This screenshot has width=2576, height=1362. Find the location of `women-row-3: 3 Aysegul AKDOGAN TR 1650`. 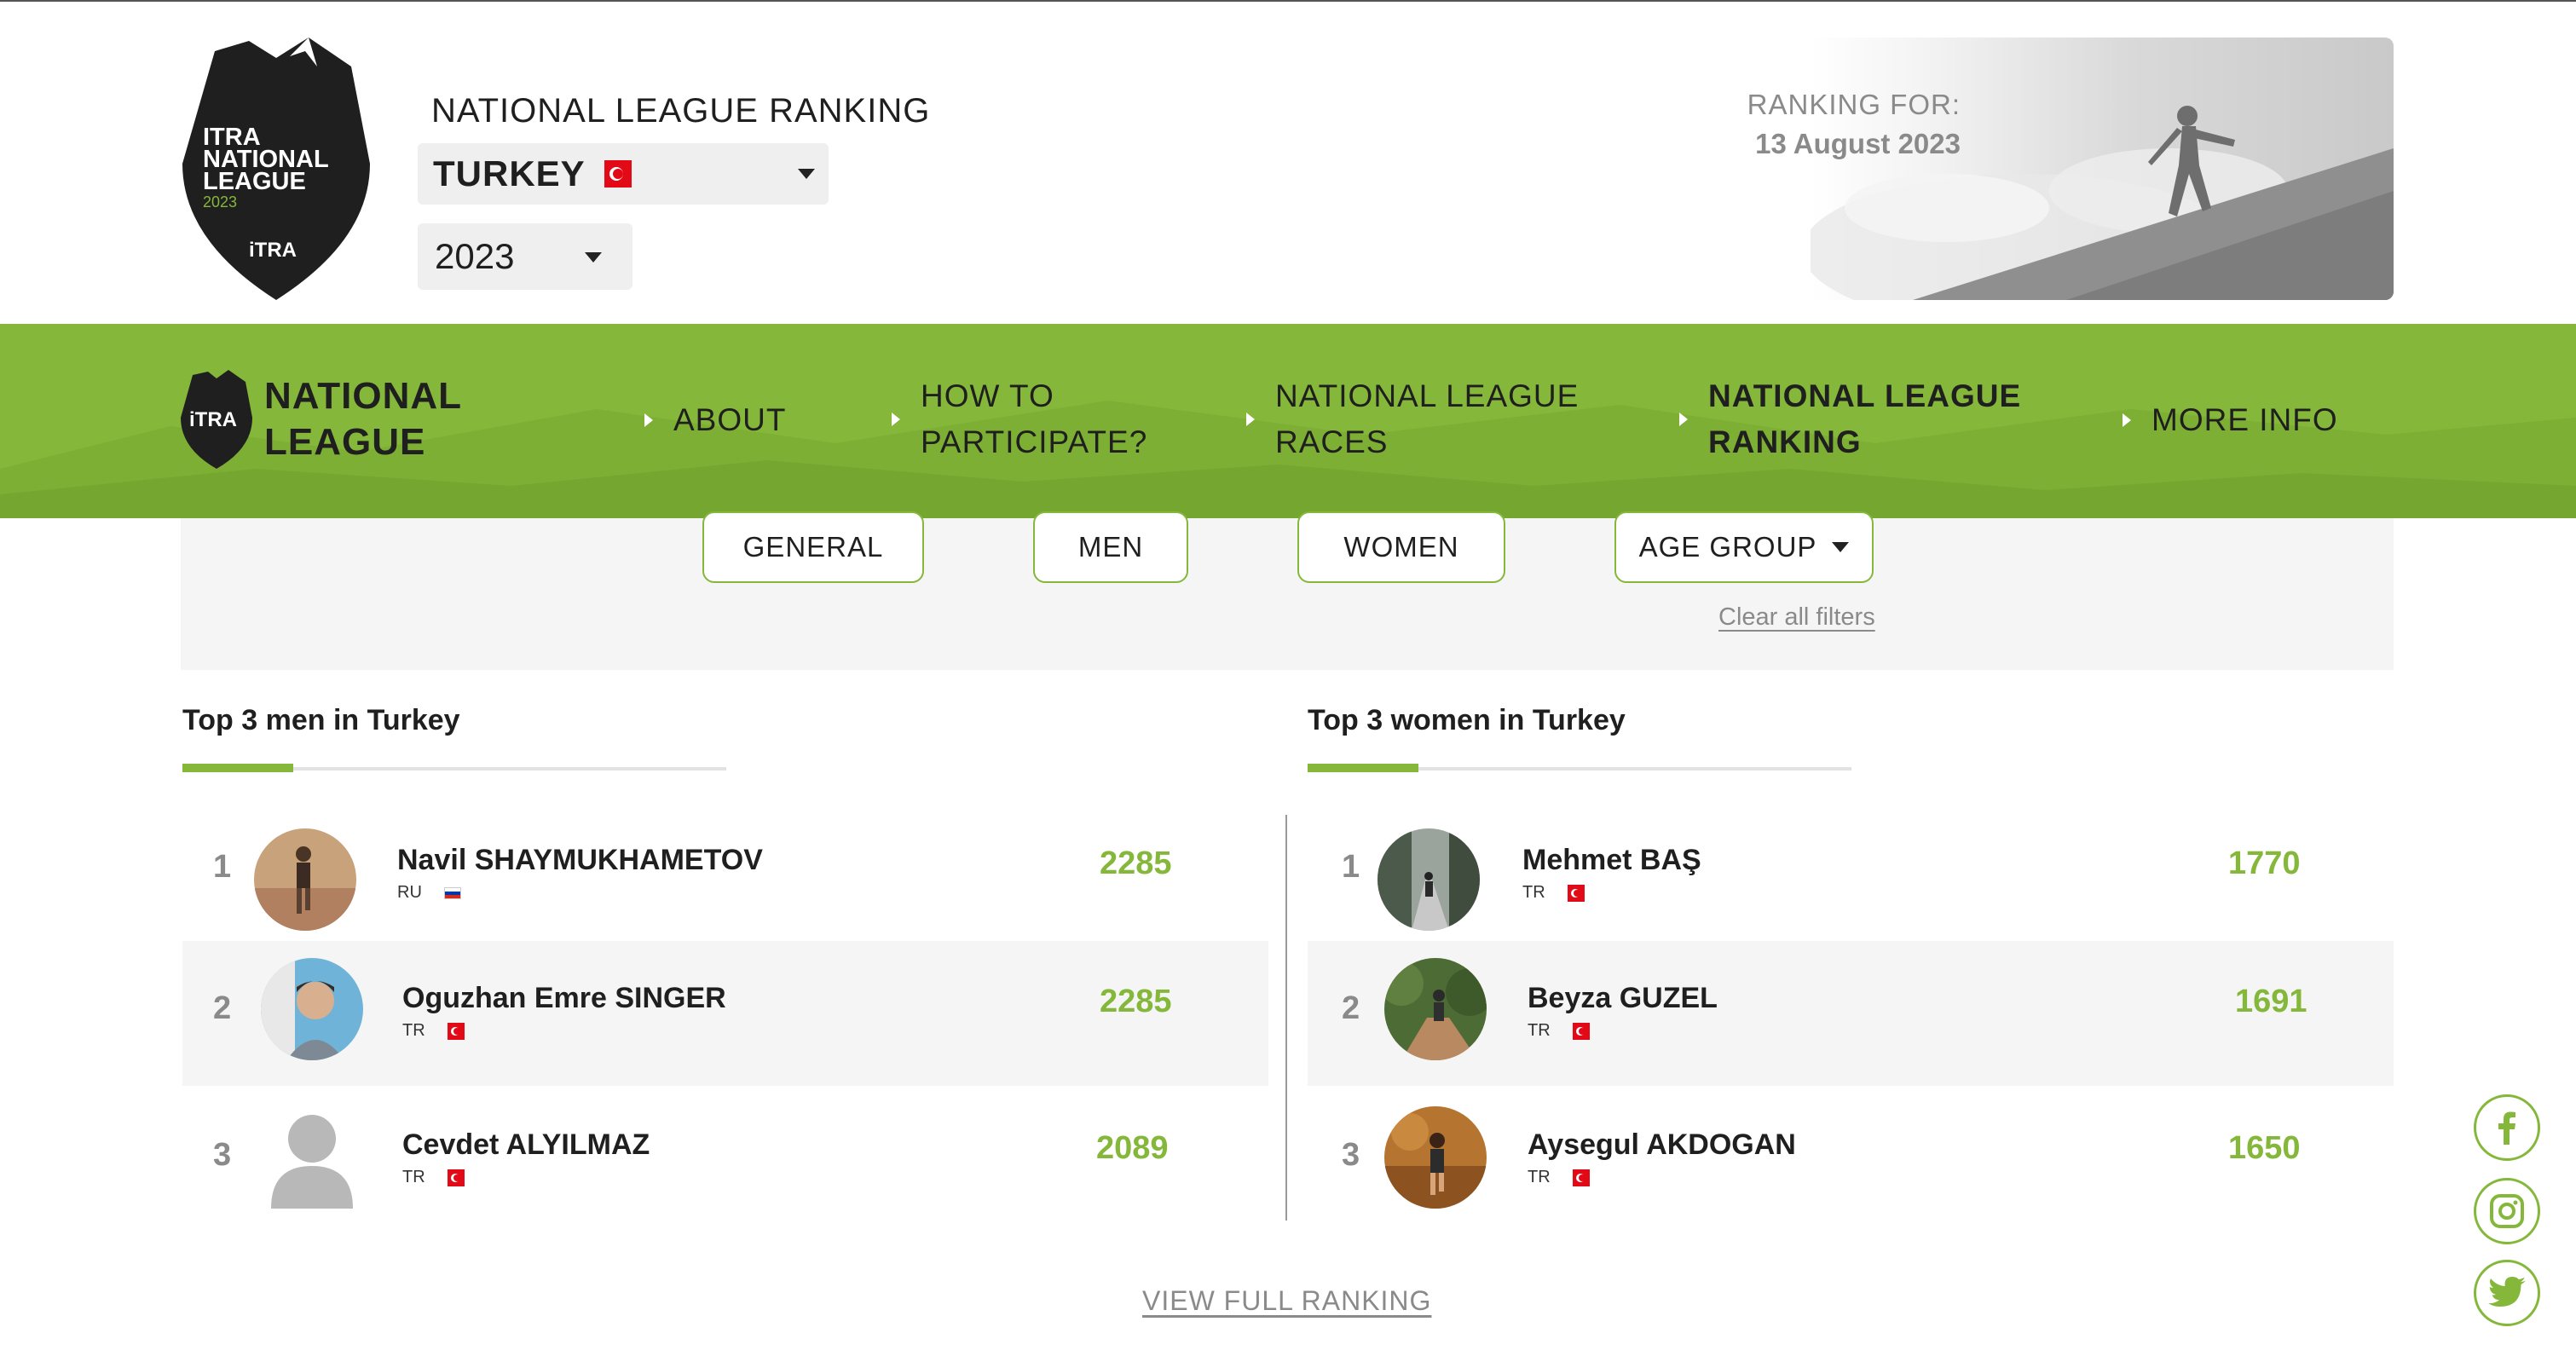

women-row-3: 3 Aysegul AKDOGAN TR 1650 is located at coordinates (1851, 1160).